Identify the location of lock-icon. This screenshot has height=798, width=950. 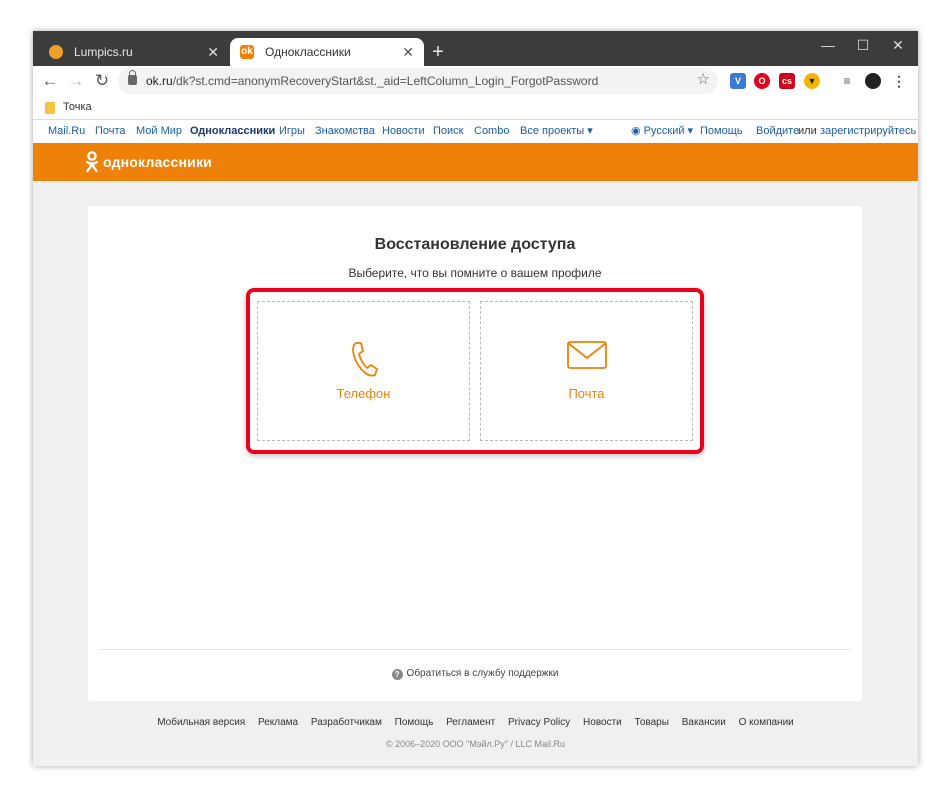
(132, 77).